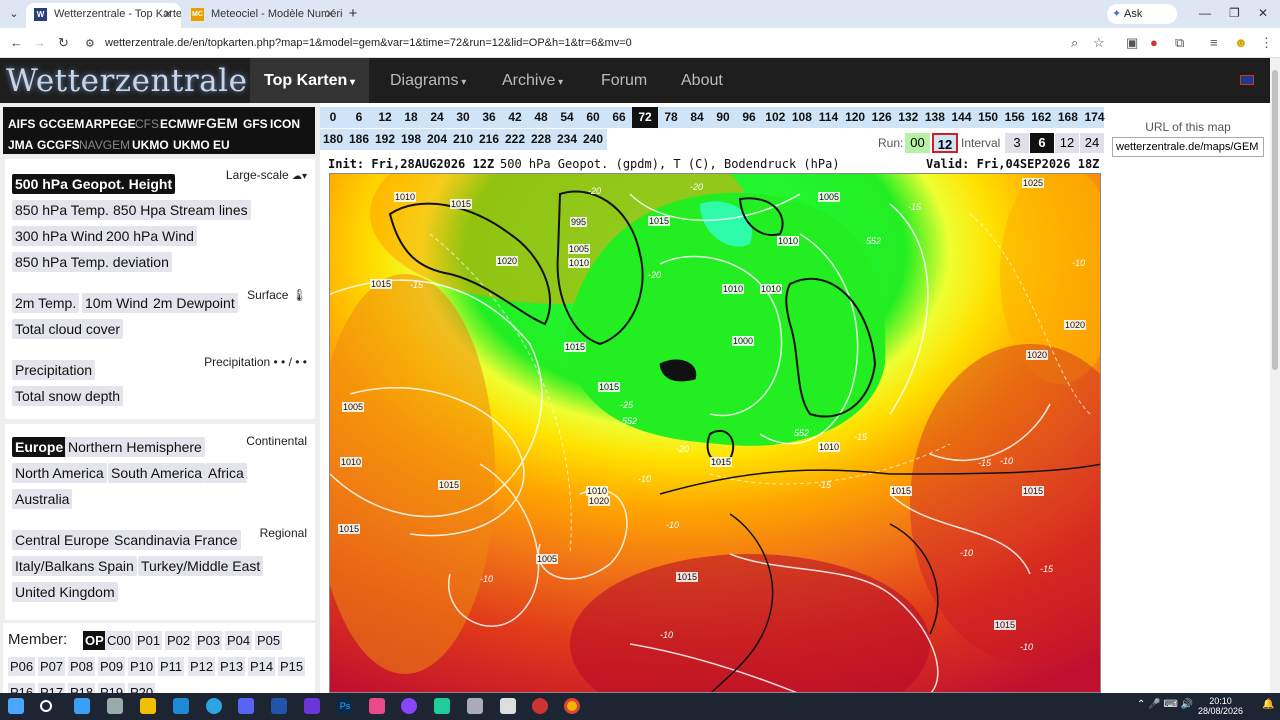 Image resolution: width=1280 pixels, height=720 pixels. What do you see at coordinates (157, 473) in the screenshot?
I see `region-south-america: South America` at bounding box center [157, 473].